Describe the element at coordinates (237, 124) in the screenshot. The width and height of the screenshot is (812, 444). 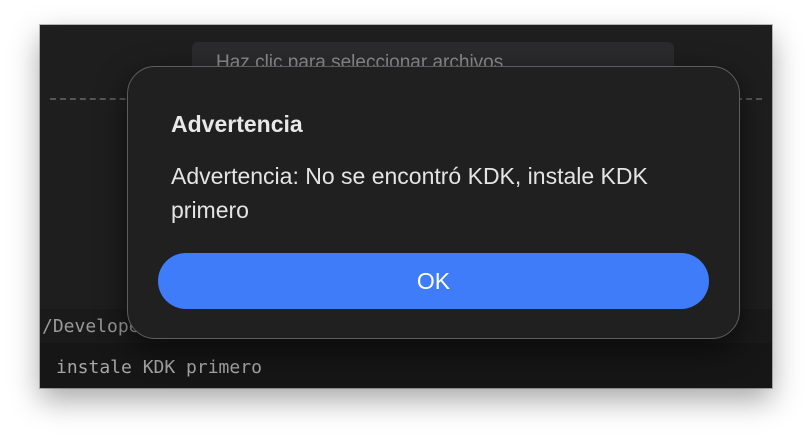
I see `dialog-title: Advertencia` at that location.